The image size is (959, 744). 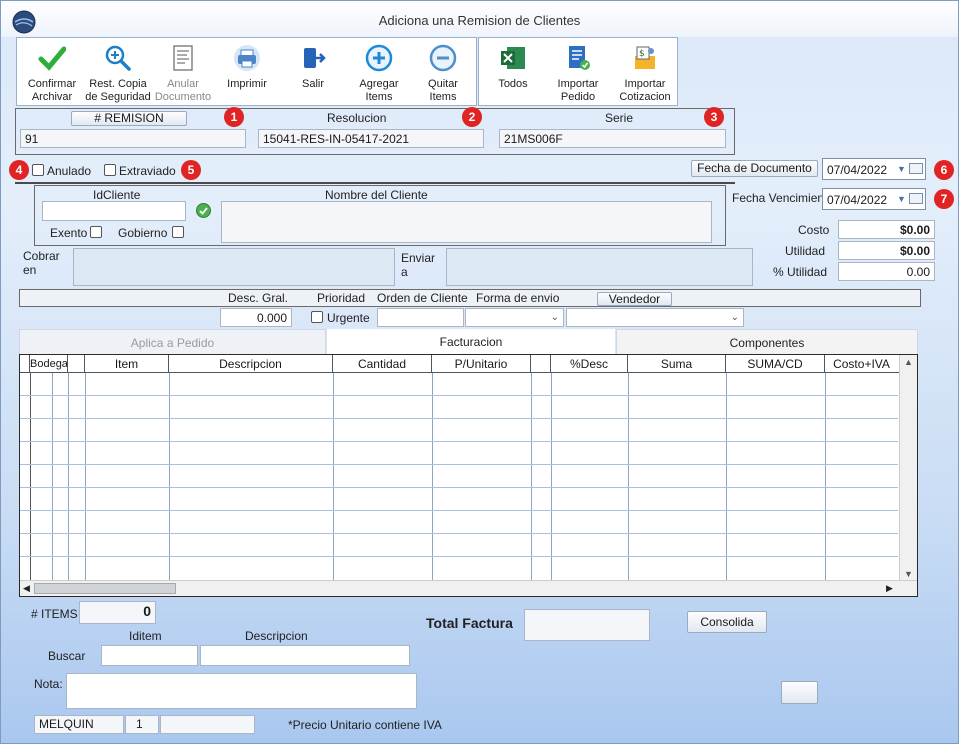 I want to click on quitar-items-button: Quitar Items, so click(x=443, y=71).